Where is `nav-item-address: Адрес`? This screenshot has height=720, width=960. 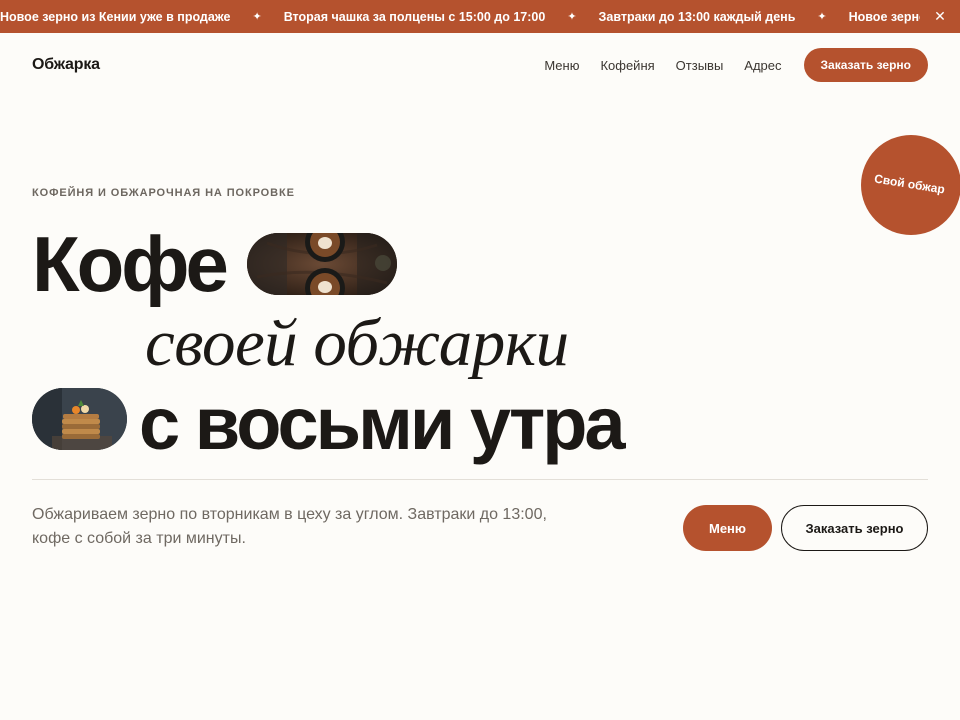
nav-item-address: Адрес is located at coordinates (762, 65).